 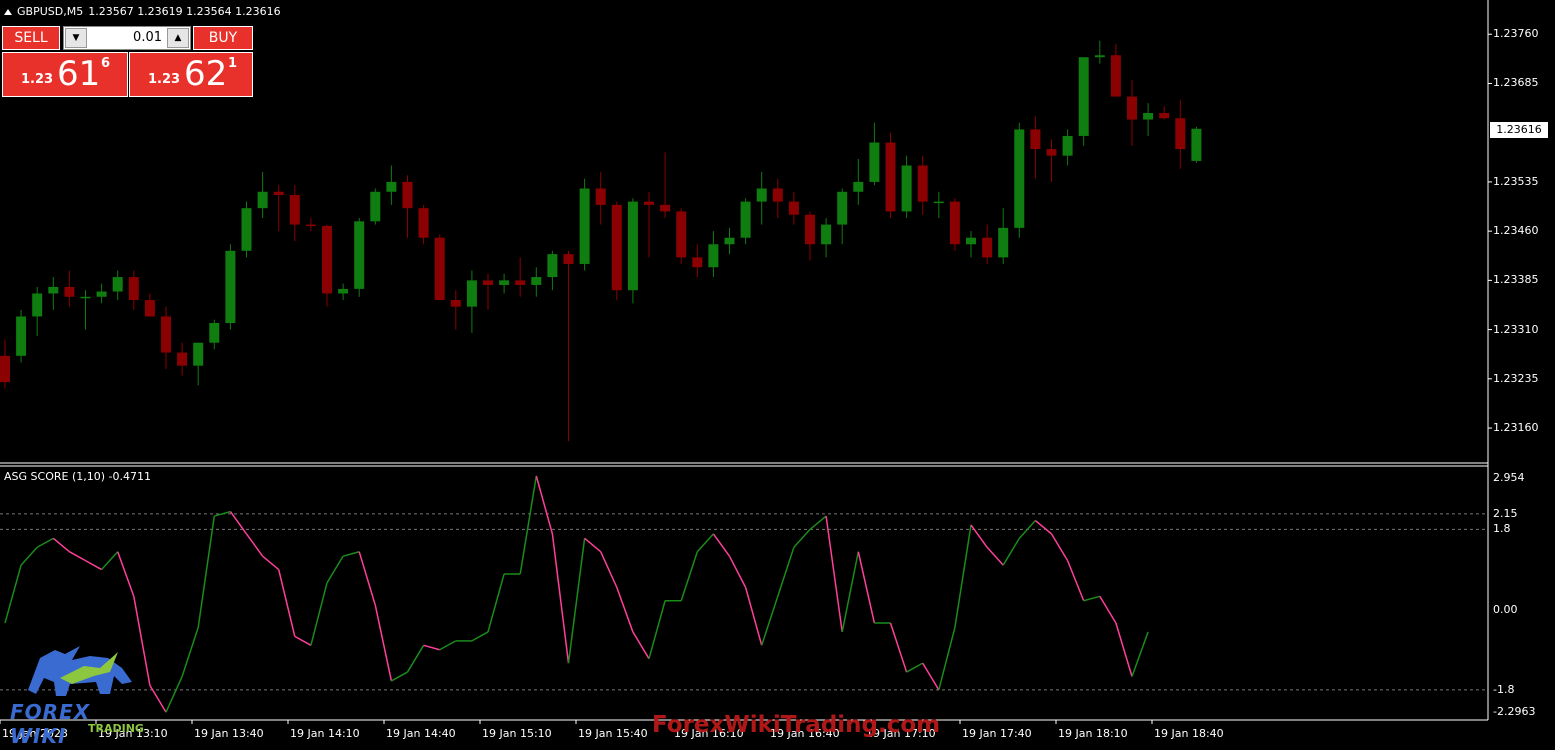 I want to click on buy-price-box: 1.23 62 1, so click(x=191, y=74).